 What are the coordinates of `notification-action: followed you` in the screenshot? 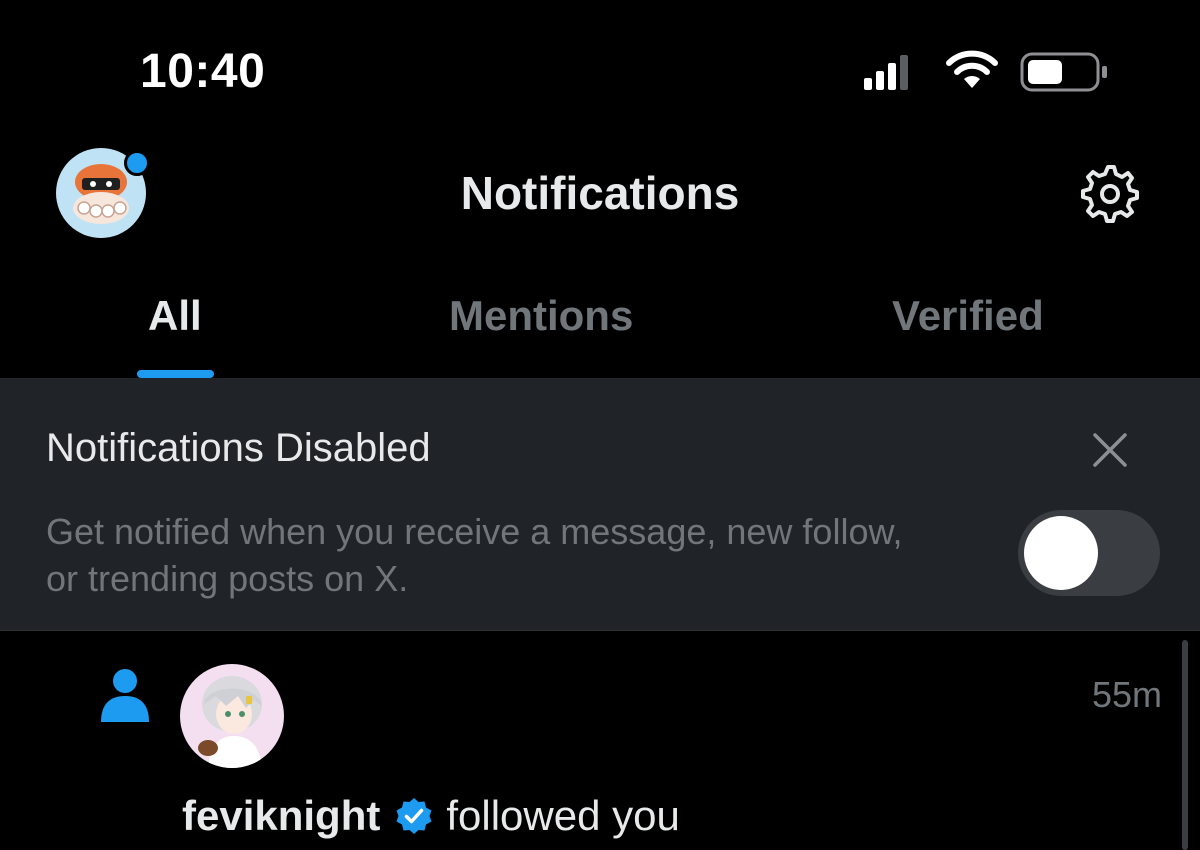 It's located at (563, 815).